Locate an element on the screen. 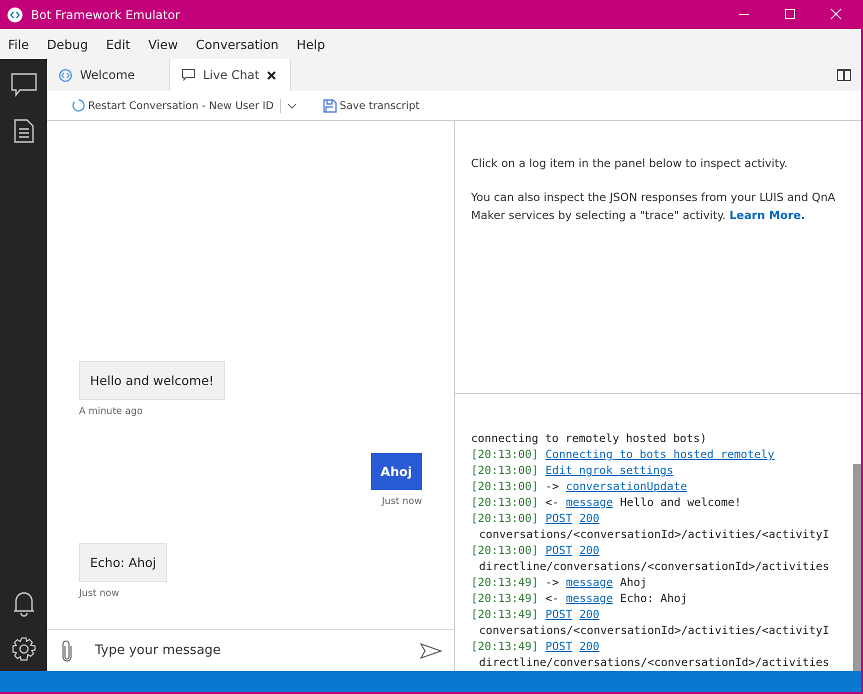  menu-item: Edit is located at coordinates (118, 44).